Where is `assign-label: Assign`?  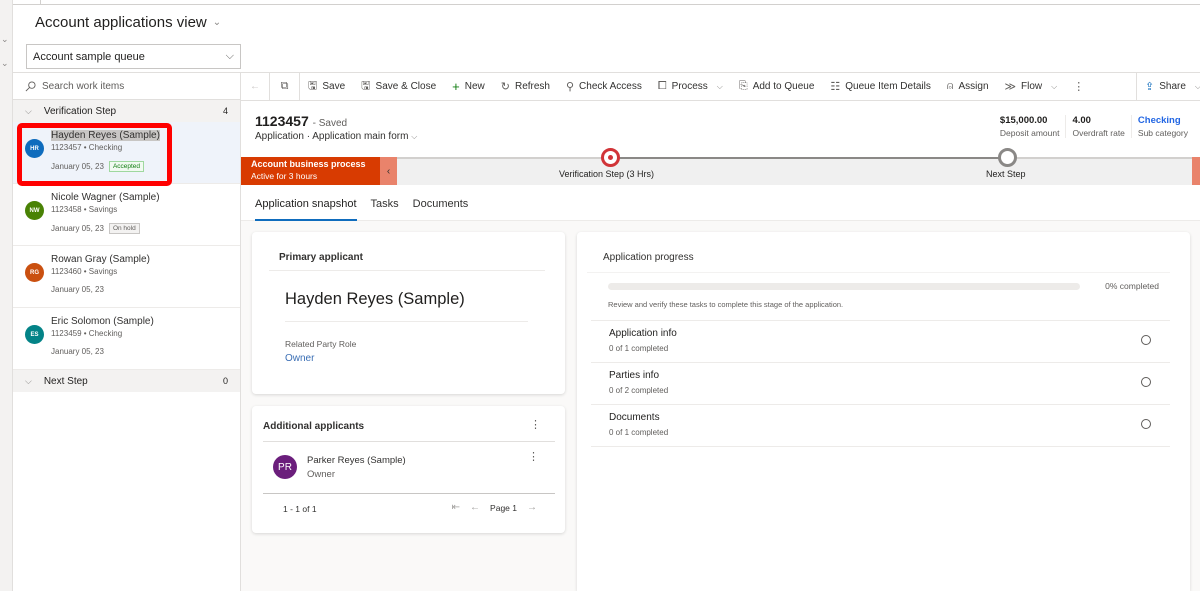
assign-label: Assign is located at coordinates (973, 86).